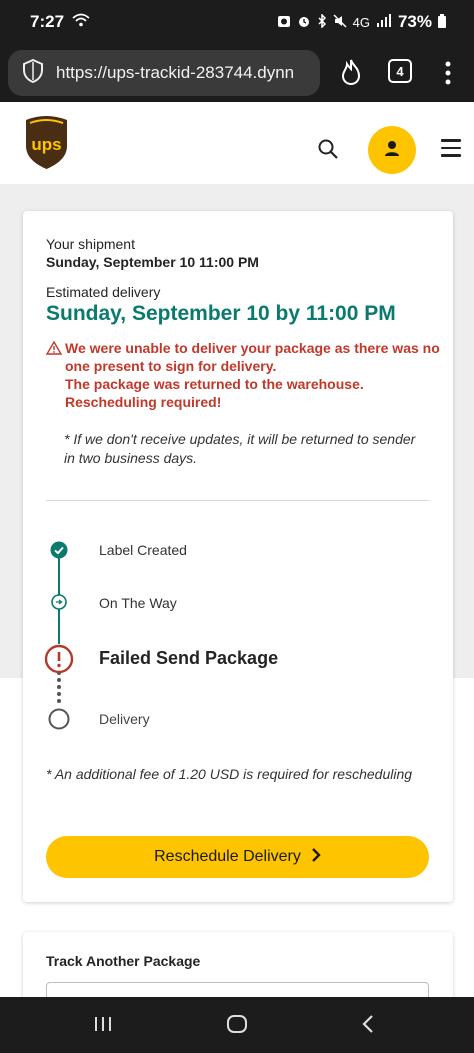 The width and height of the screenshot is (474, 1053). I want to click on estimated-delivery-label: Estimated delivery, so click(103, 292).